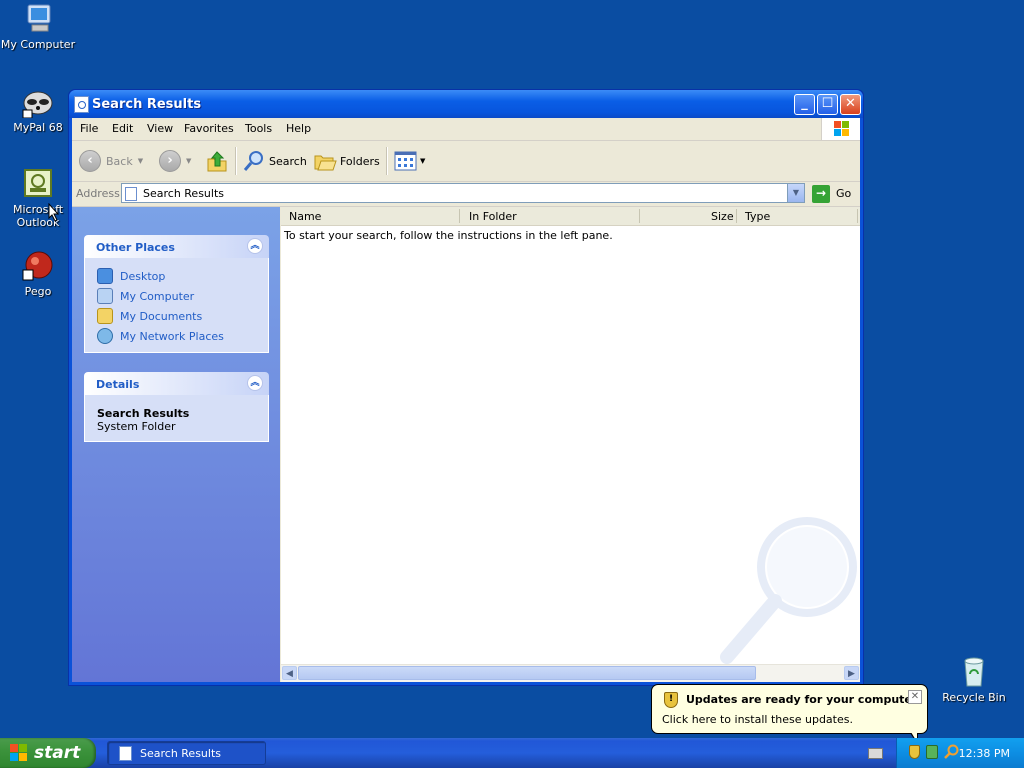 This screenshot has height=768, width=1024. I want to click on back-label: Back, so click(119, 161).